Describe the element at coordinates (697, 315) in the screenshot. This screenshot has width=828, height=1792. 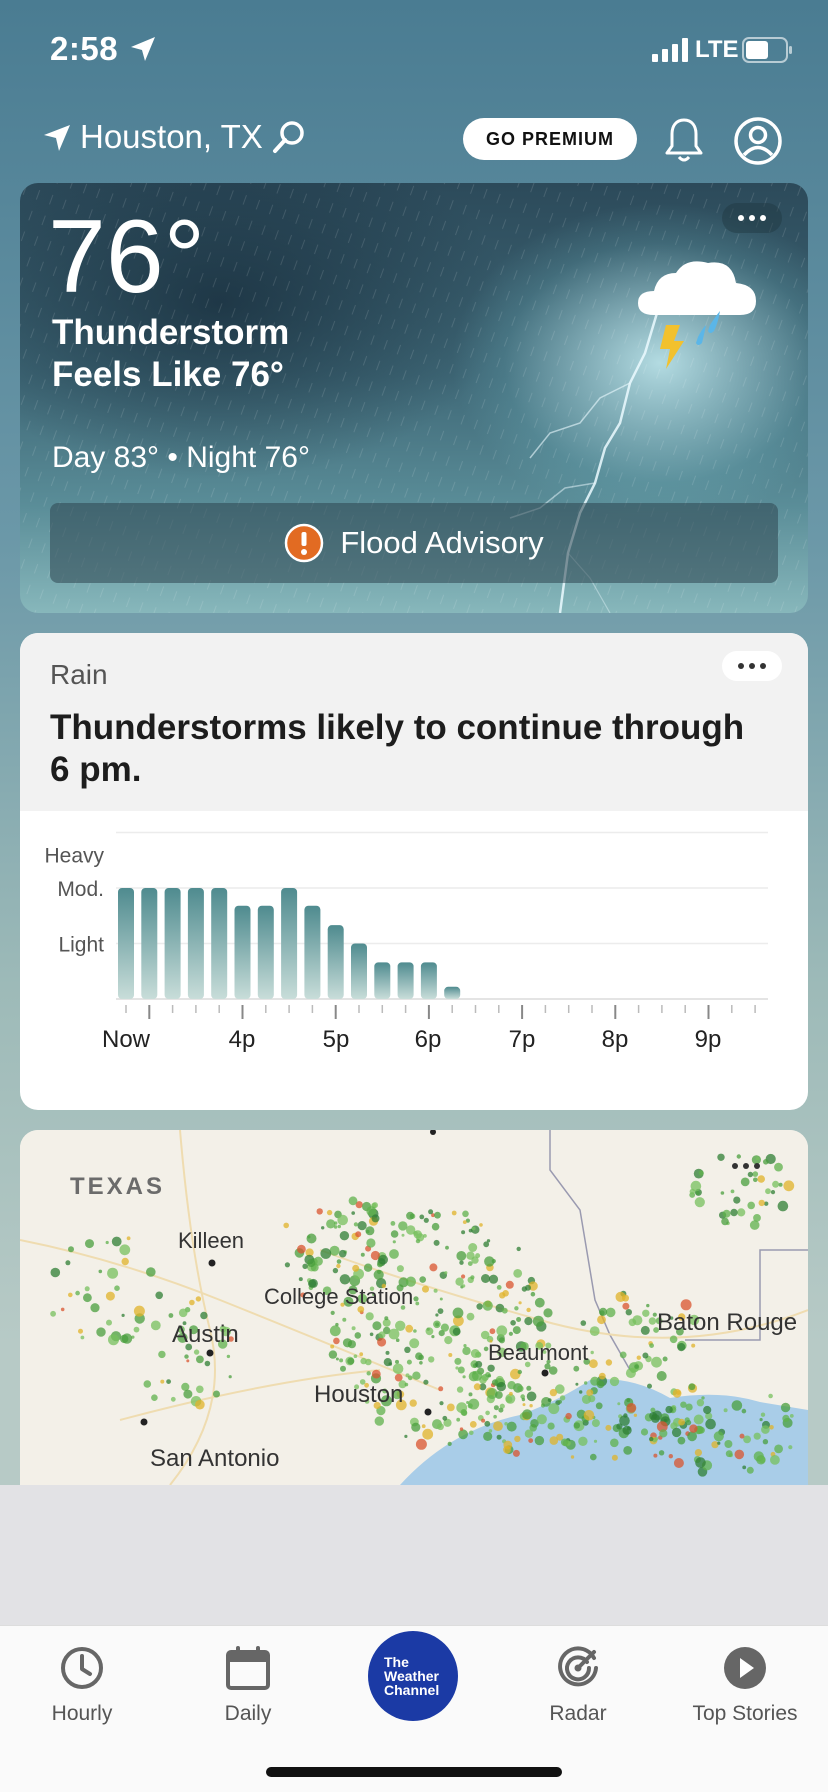
I see `thunderstorm-icon` at that location.